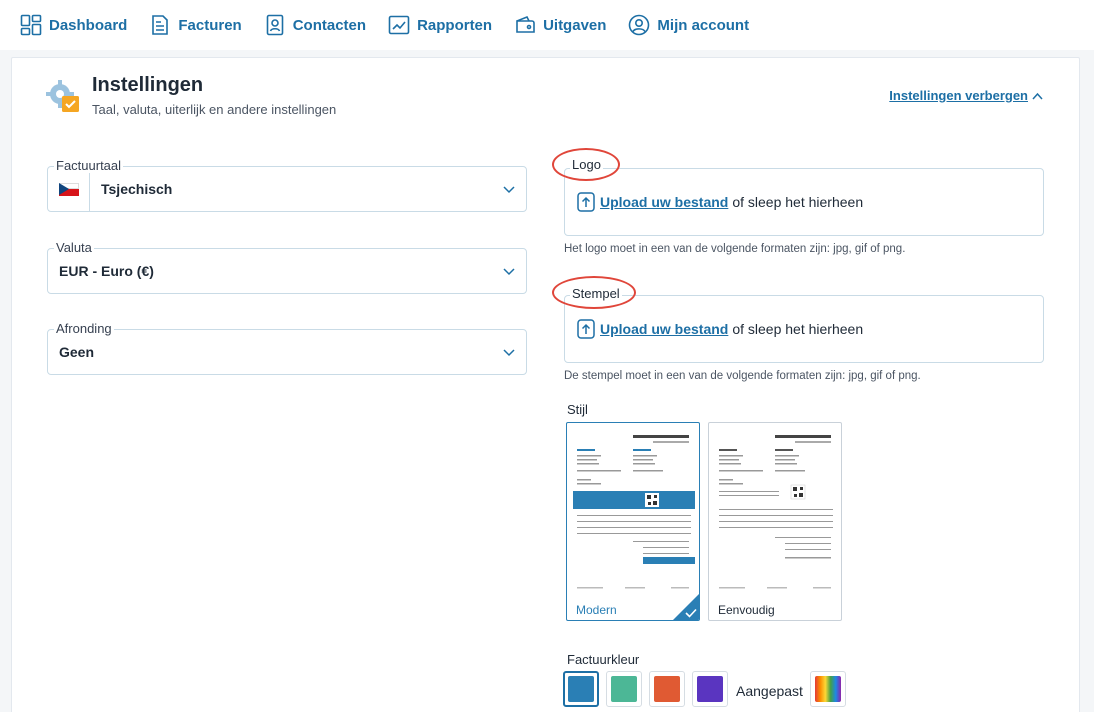 The width and height of the screenshot is (1094, 712). I want to click on currency-label: Valuta, so click(74, 247).